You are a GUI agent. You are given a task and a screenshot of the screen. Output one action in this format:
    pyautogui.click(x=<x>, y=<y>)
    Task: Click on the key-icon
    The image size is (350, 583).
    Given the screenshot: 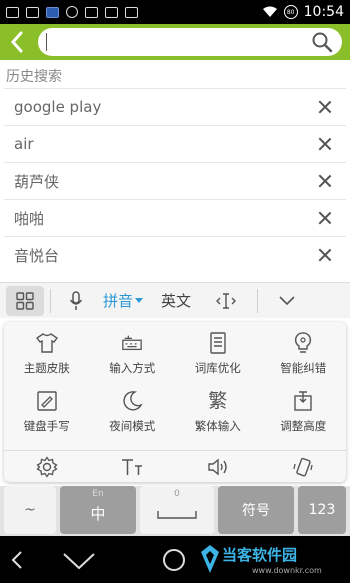 What is the action you would take?
    pyautogui.click(x=131, y=12)
    